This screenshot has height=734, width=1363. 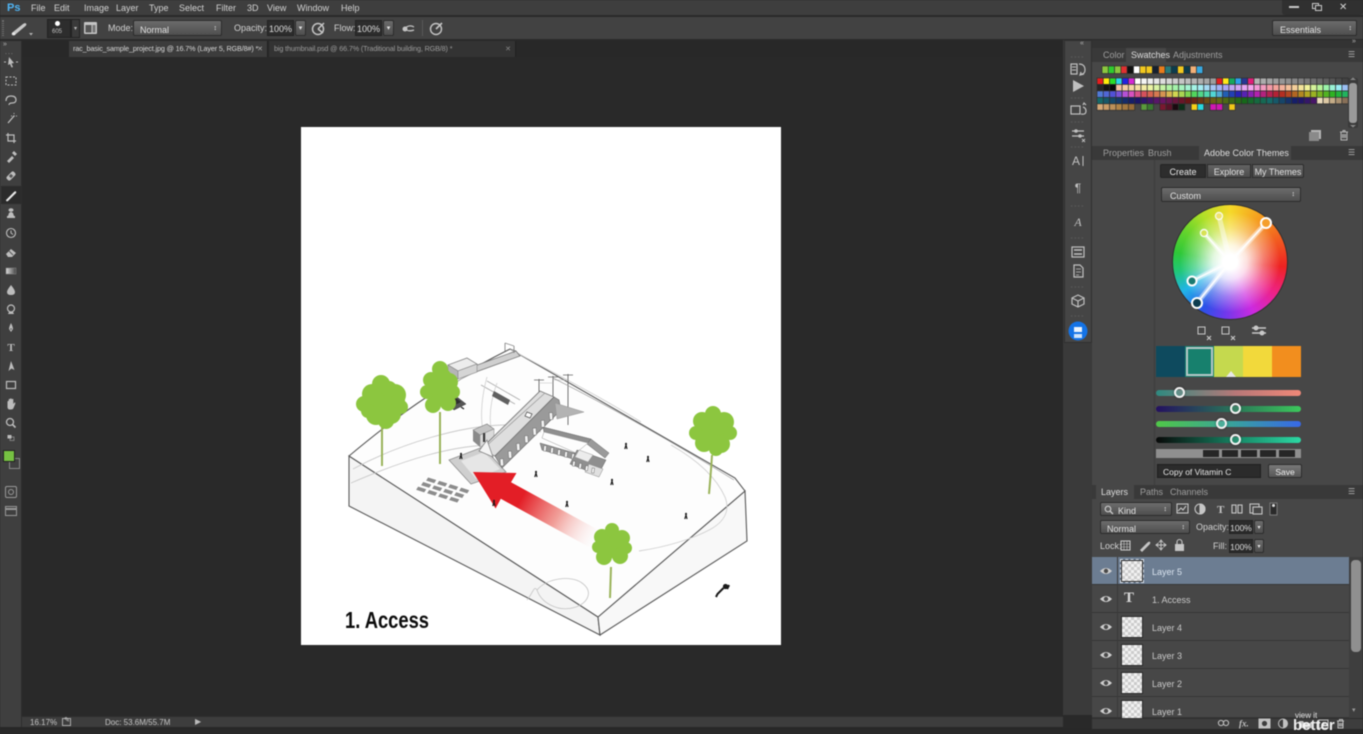 What do you see at coordinates (1244, 724) in the screenshot?
I see `svg-text: fx.` at bounding box center [1244, 724].